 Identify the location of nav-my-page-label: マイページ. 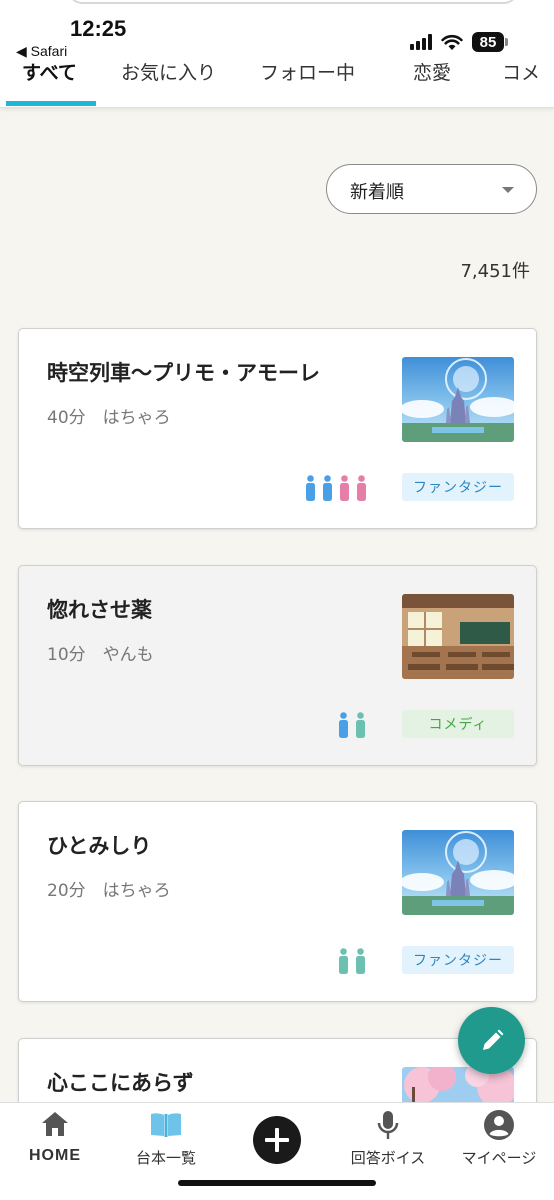
(499, 1158).